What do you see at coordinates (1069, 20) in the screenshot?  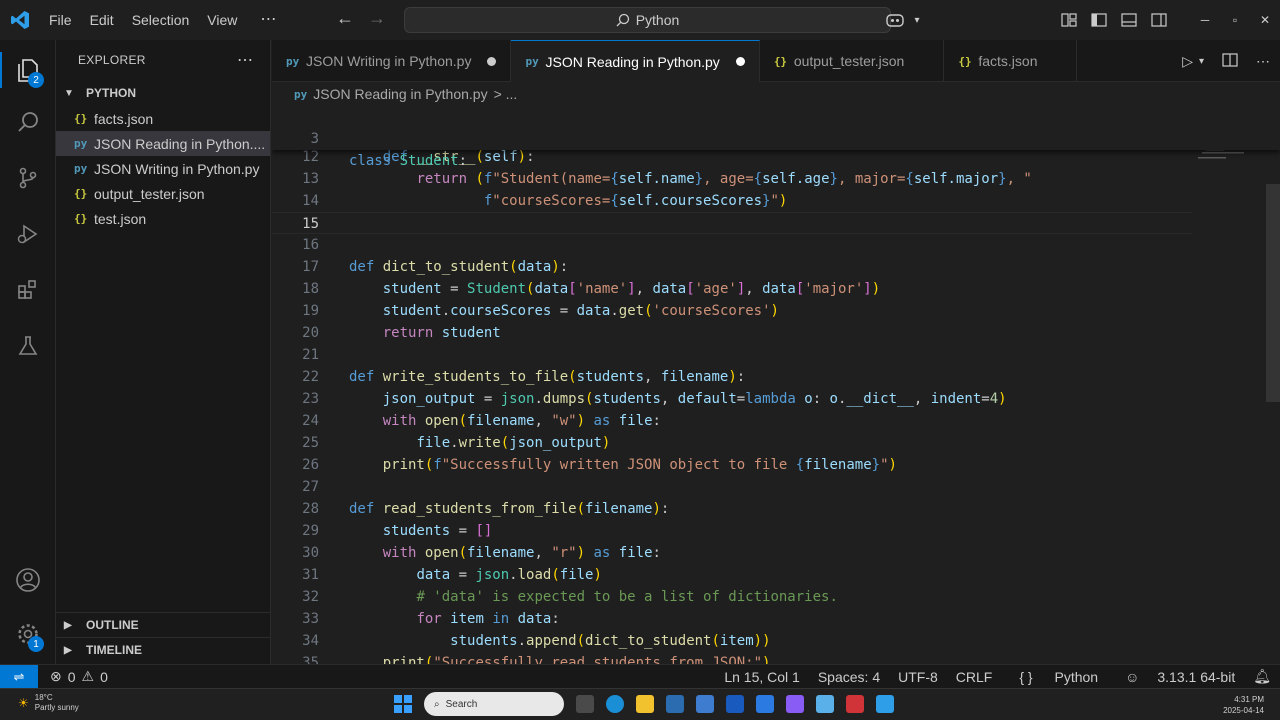 I see `customize-layout-icon` at bounding box center [1069, 20].